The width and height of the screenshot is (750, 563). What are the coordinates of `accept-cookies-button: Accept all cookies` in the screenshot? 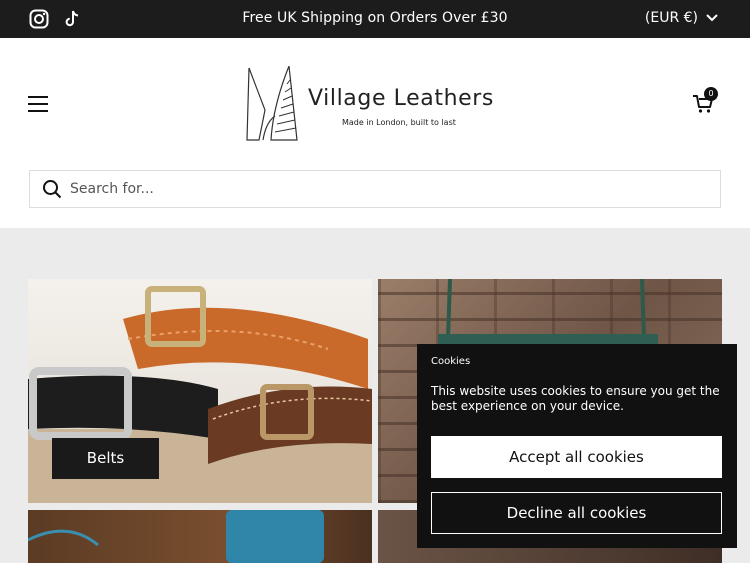 It's located at (576, 457).